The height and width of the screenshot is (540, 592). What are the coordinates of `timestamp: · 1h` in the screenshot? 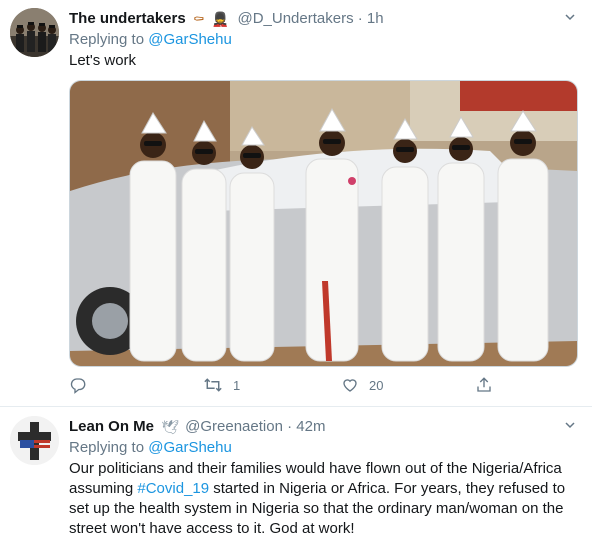 It's located at (371, 18).